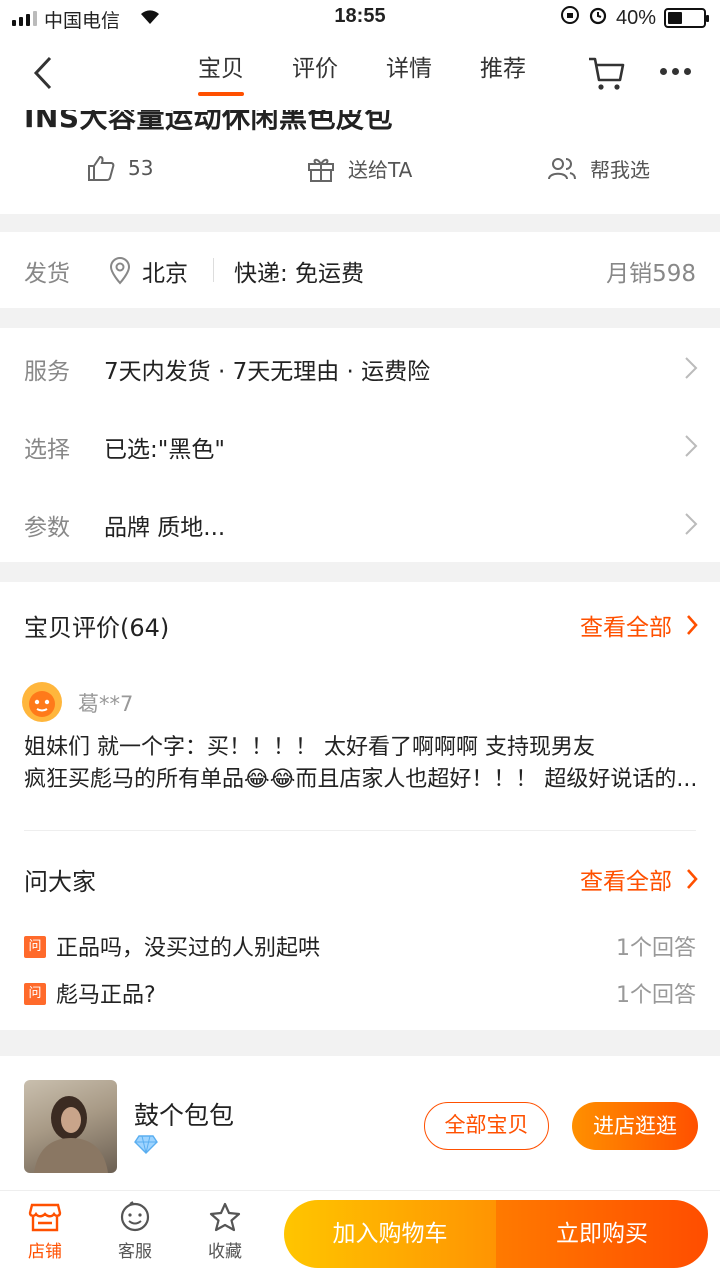  I want to click on tab-reviews: 评价, so click(315, 69).